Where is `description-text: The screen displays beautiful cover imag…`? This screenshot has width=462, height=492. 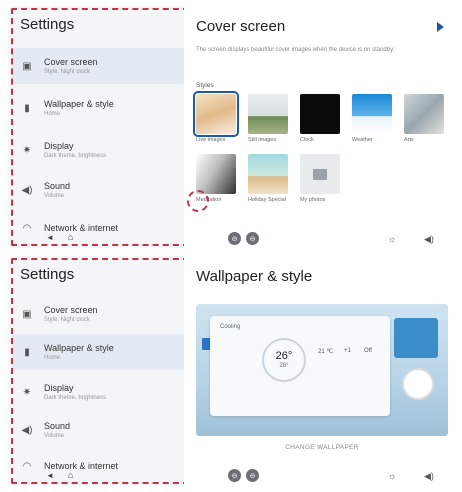
description-text: The screen displays beautiful cover imag… is located at coordinates (295, 50).